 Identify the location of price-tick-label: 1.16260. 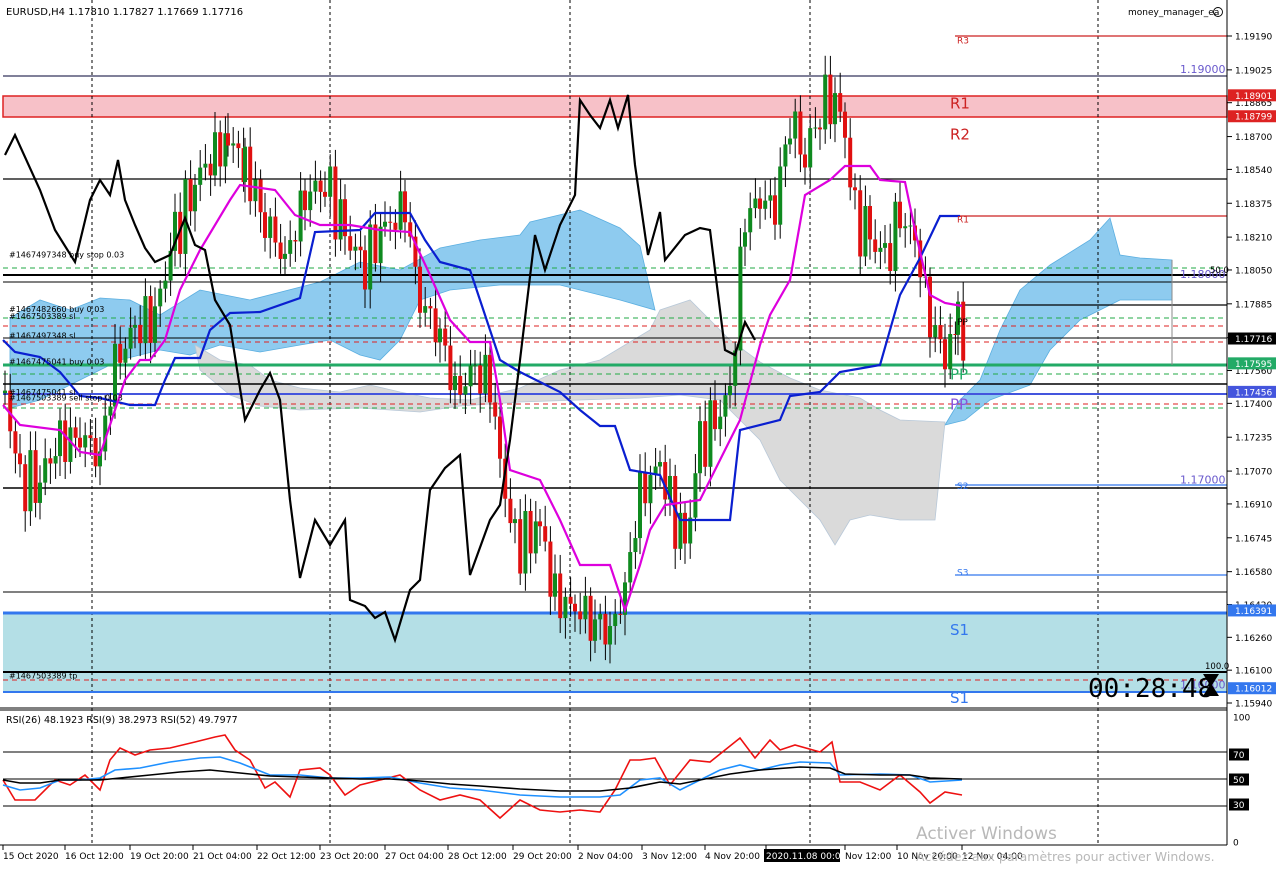
(1253, 639).